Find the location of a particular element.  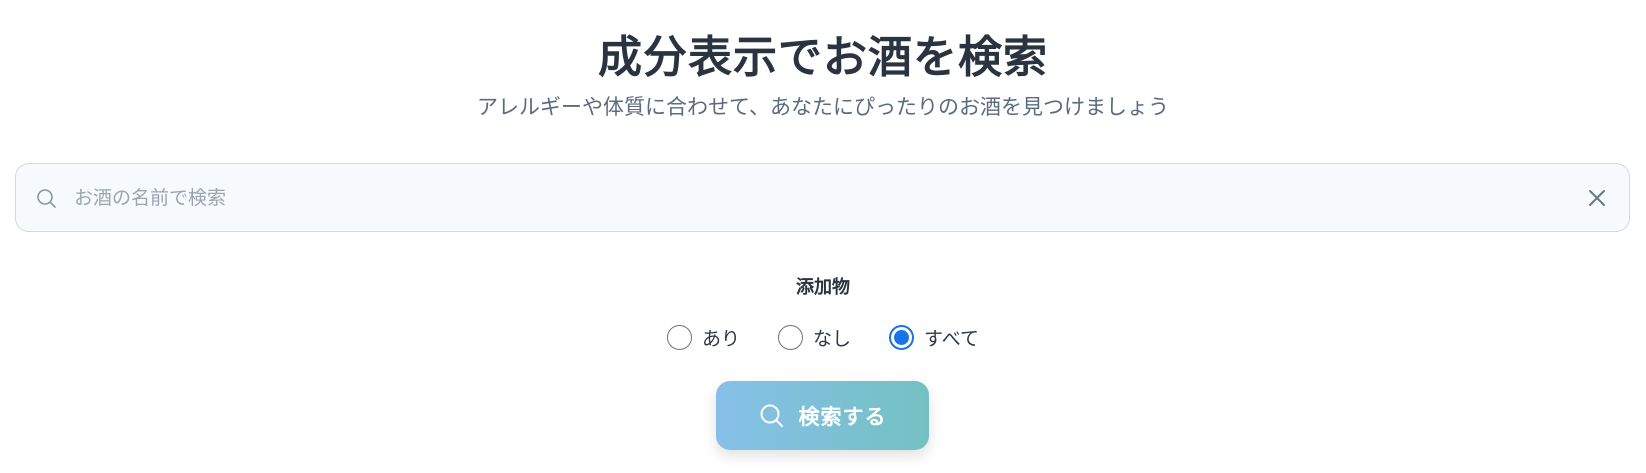

radio-label: あり is located at coordinates (721, 338).